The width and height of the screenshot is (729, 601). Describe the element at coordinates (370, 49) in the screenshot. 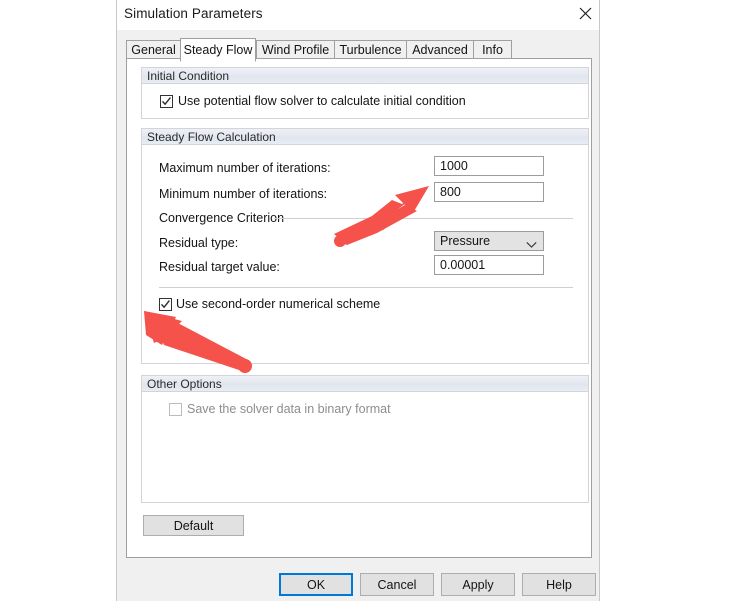

I see `tab-turbulence: Turbulence` at that location.